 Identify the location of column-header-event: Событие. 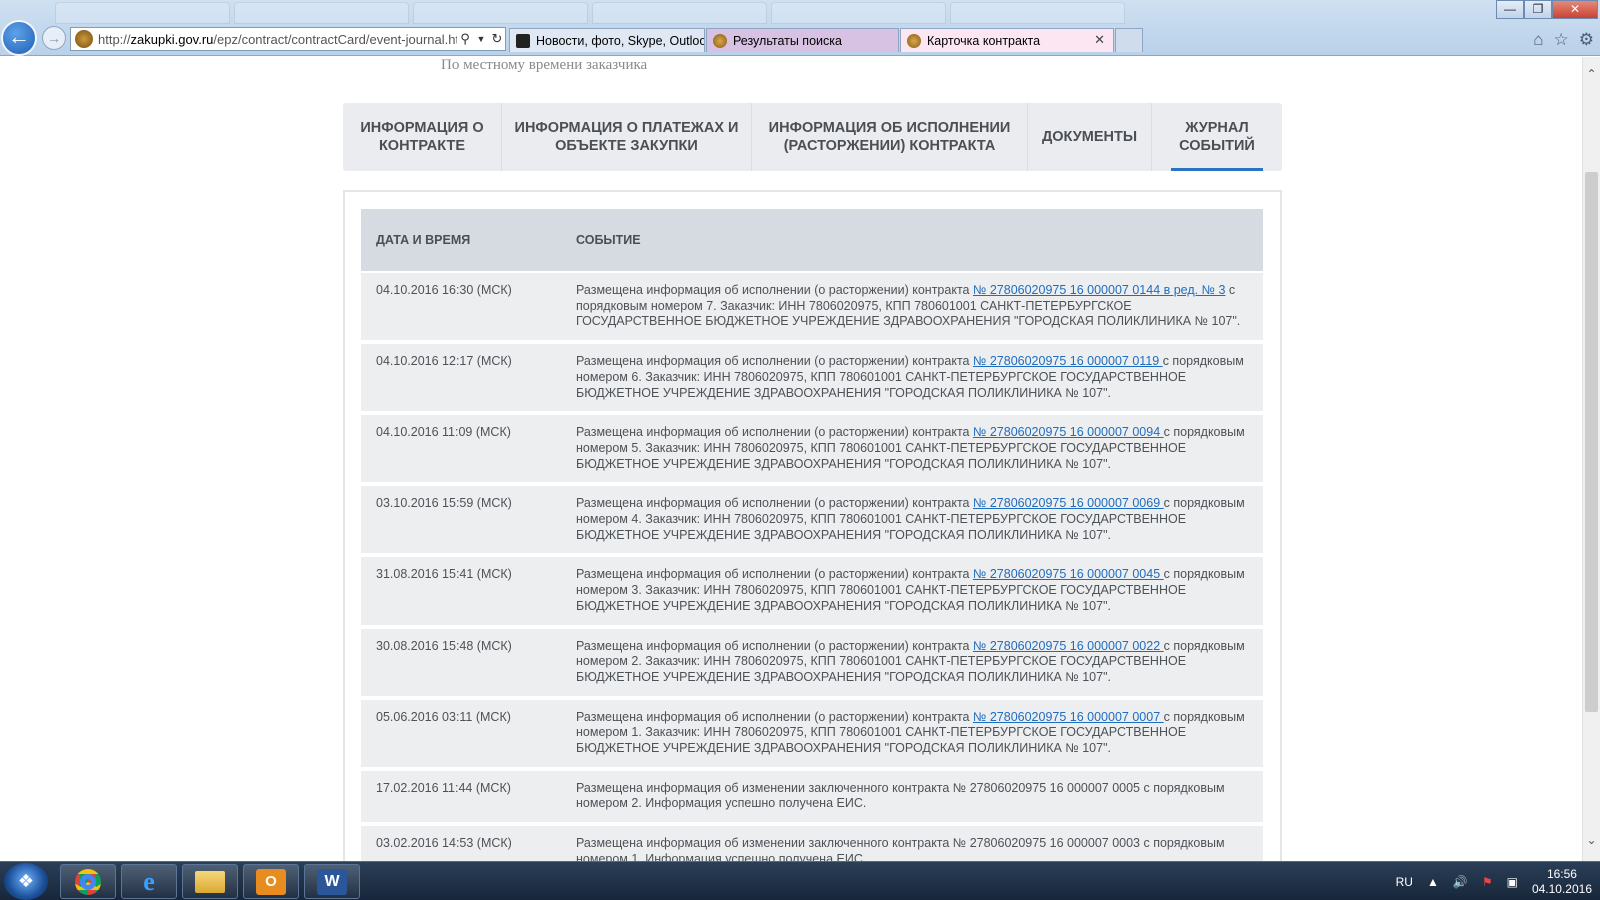
(608, 240).